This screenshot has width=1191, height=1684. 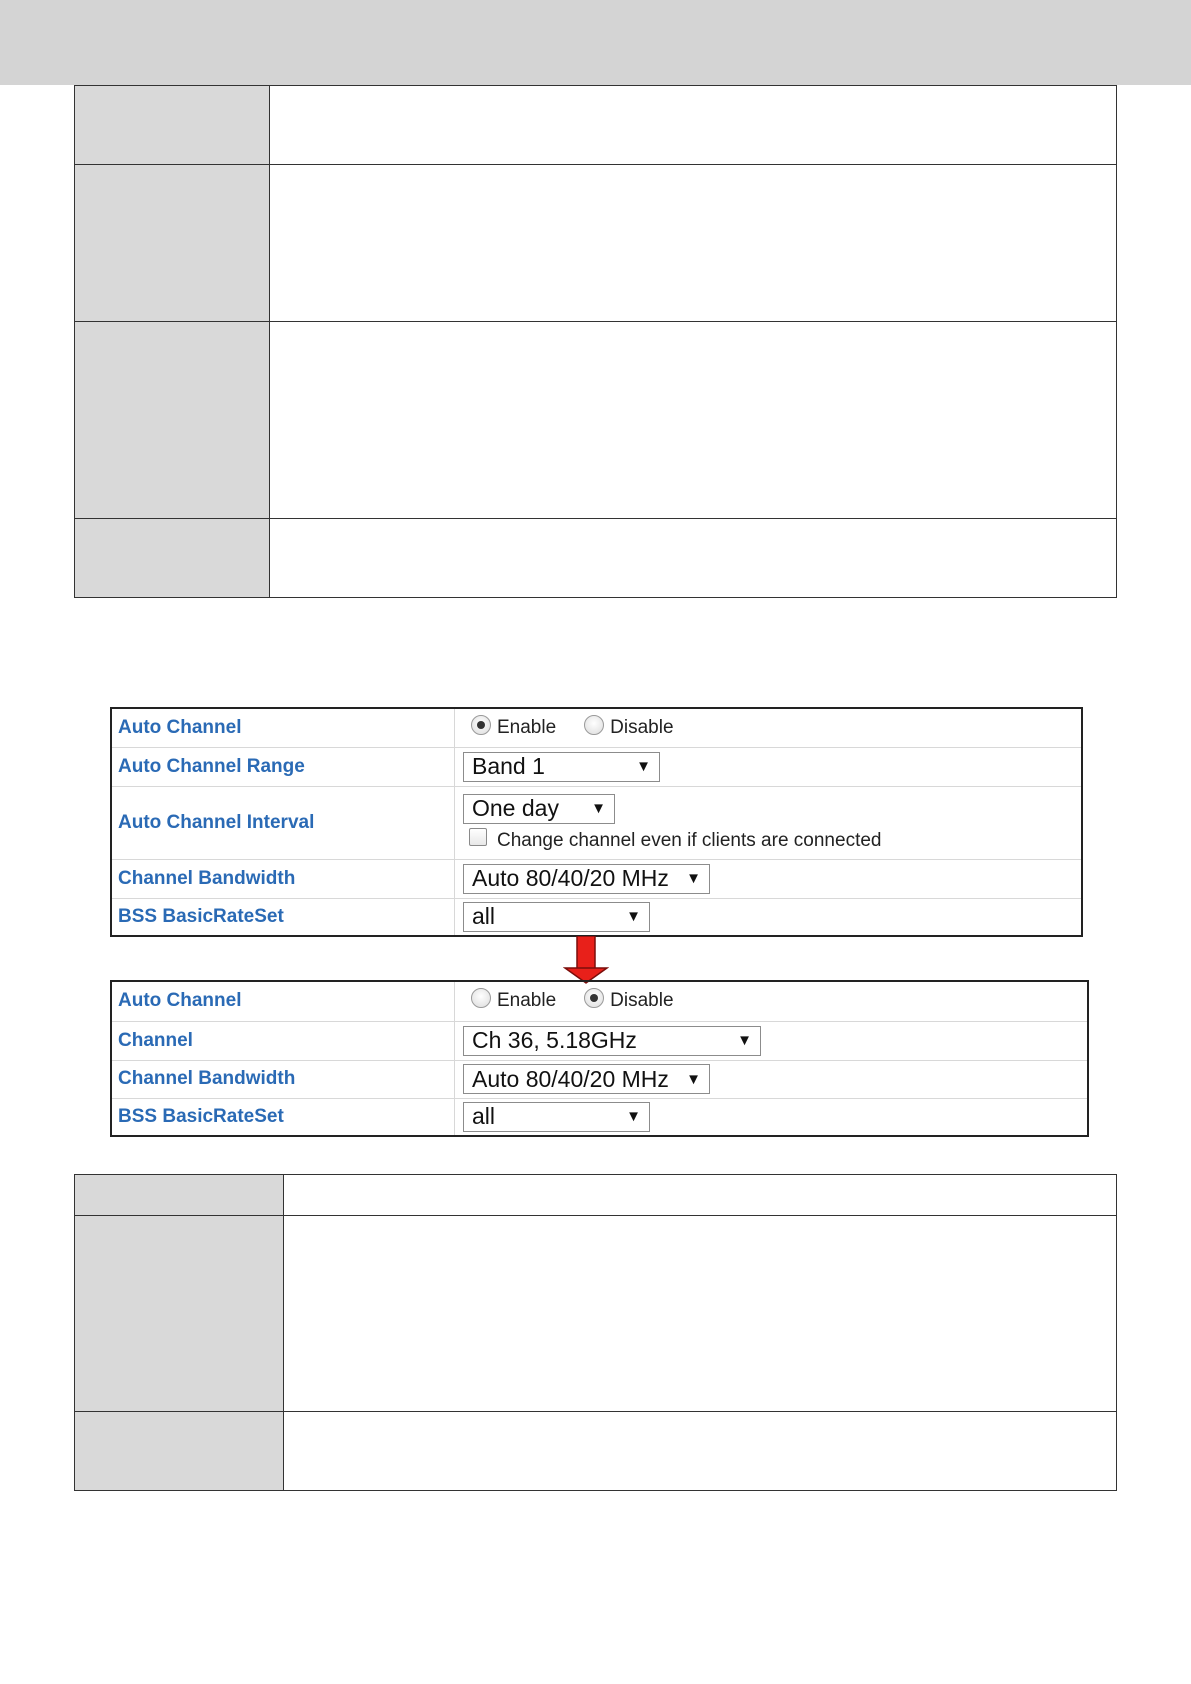 What do you see at coordinates (478, 836) in the screenshot?
I see `change-channel-checkbox` at bounding box center [478, 836].